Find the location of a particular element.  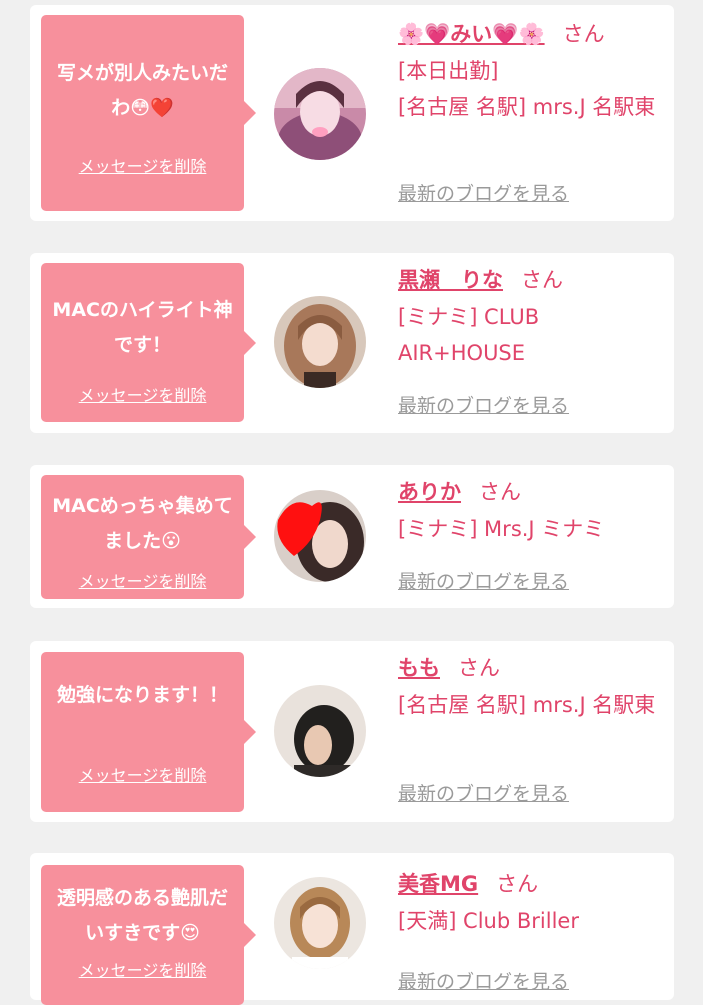

cast-name-link: もも is located at coordinates (419, 668).